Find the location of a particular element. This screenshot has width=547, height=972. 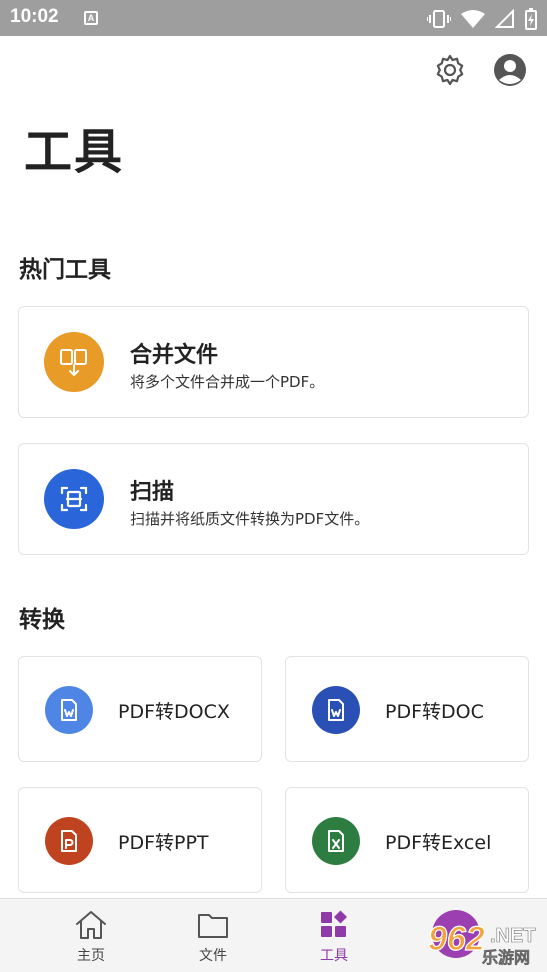

nav-home: 主页 is located at coordinates (91, 939).